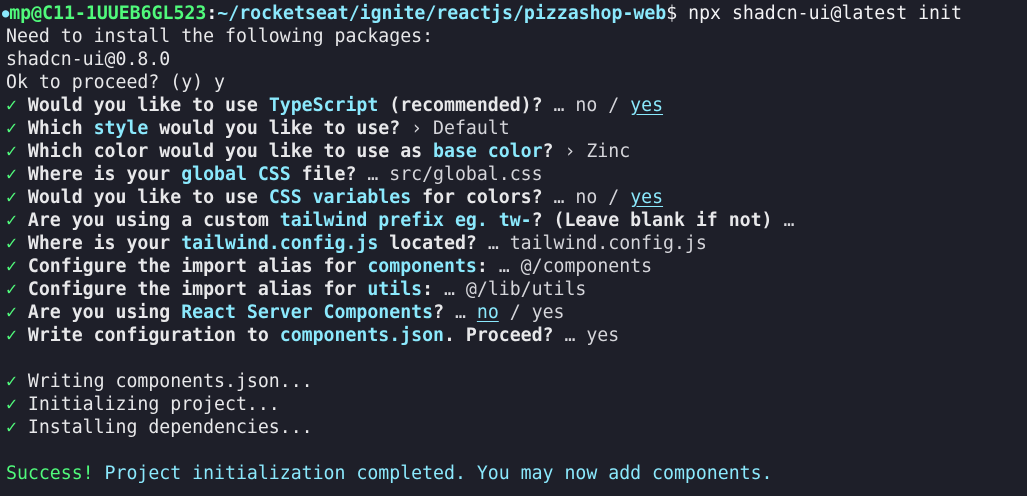 Image resolution: width=1027 pixels, height=496 pixels. What do you see at coordinates (597, 151) in the screenshot?
I see `answer-text: › Zinc` at bounding box center [597, 151].